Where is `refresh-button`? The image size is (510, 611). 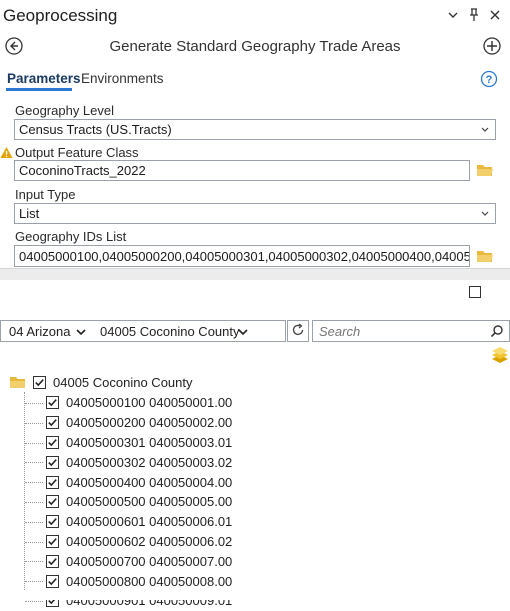 refresh-button is located at coordinates (298, 331).